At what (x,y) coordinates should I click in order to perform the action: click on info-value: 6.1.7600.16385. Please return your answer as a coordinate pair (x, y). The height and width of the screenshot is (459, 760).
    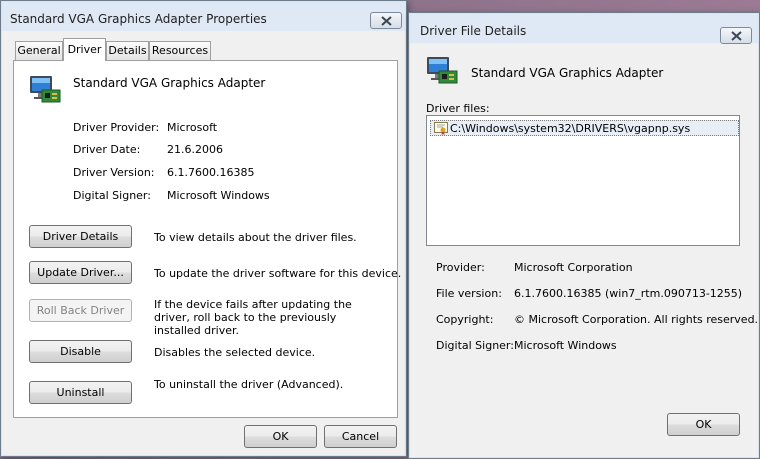
    Looking at the image, I should click on (211, 172).